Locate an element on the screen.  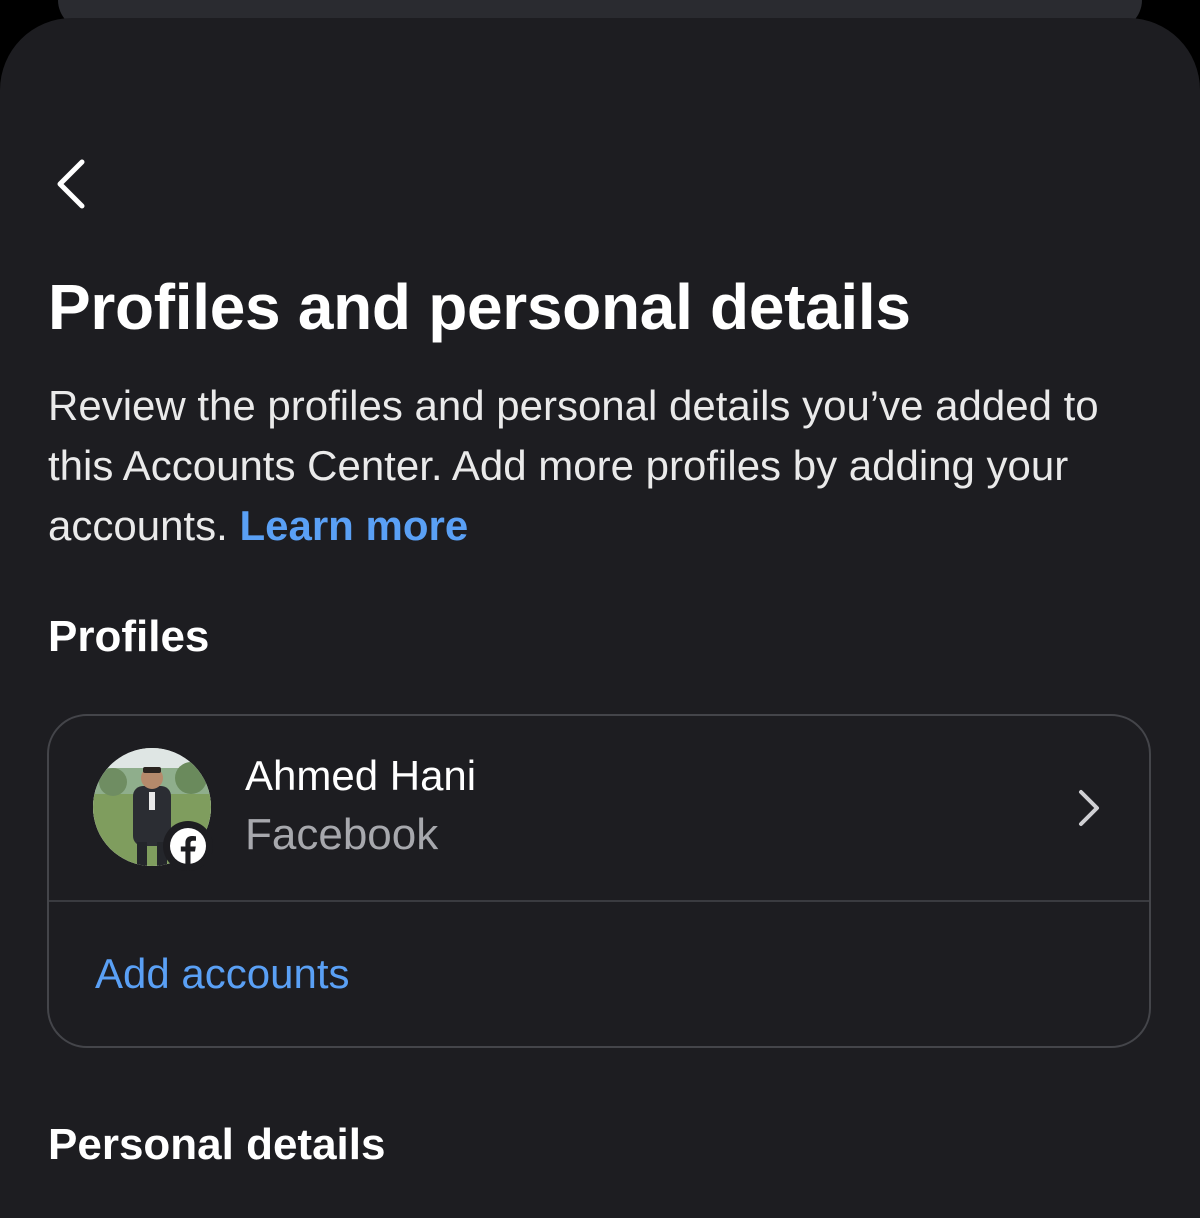
chevron-left-icon is located at coordinates (71, 184).